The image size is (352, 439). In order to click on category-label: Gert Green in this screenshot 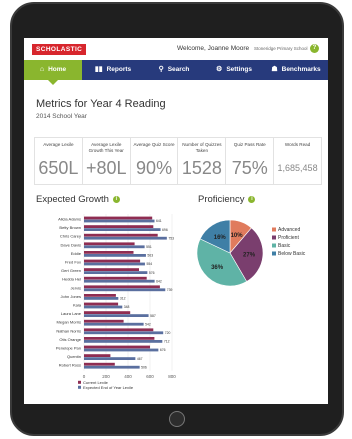, I will do `click(71, 270)`.